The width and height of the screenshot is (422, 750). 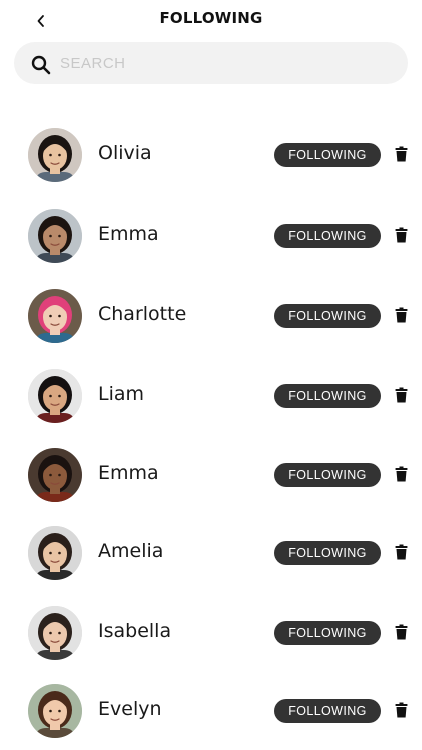 I want to click on following-row: Liam FOLLOWING, so click(x=211, y=396).